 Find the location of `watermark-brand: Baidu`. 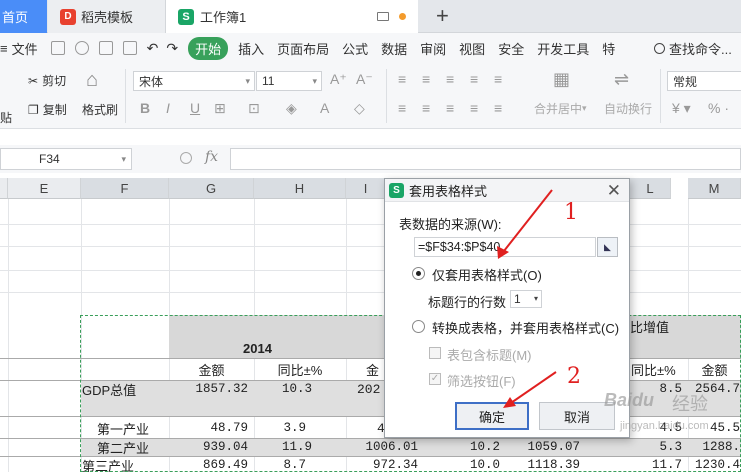

watermark-brand: Baidu is located at coordinates (629, 400).